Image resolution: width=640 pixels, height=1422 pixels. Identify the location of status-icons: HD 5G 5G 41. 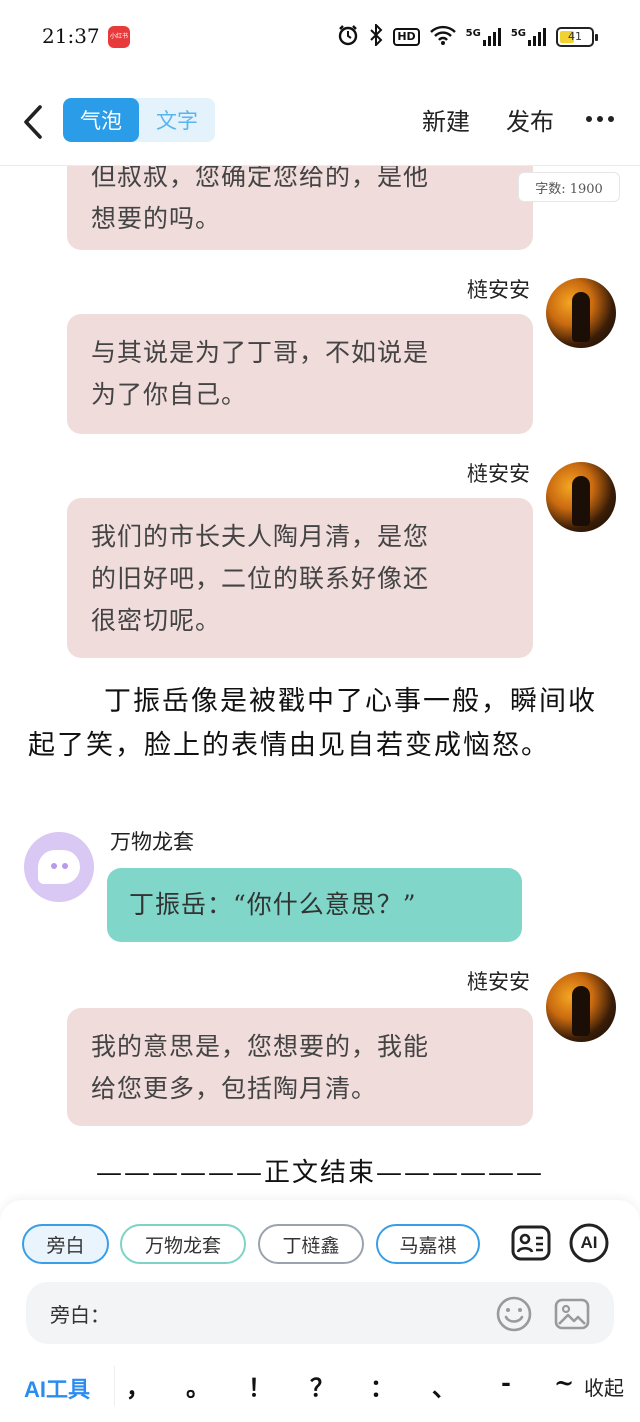
(467, 36).